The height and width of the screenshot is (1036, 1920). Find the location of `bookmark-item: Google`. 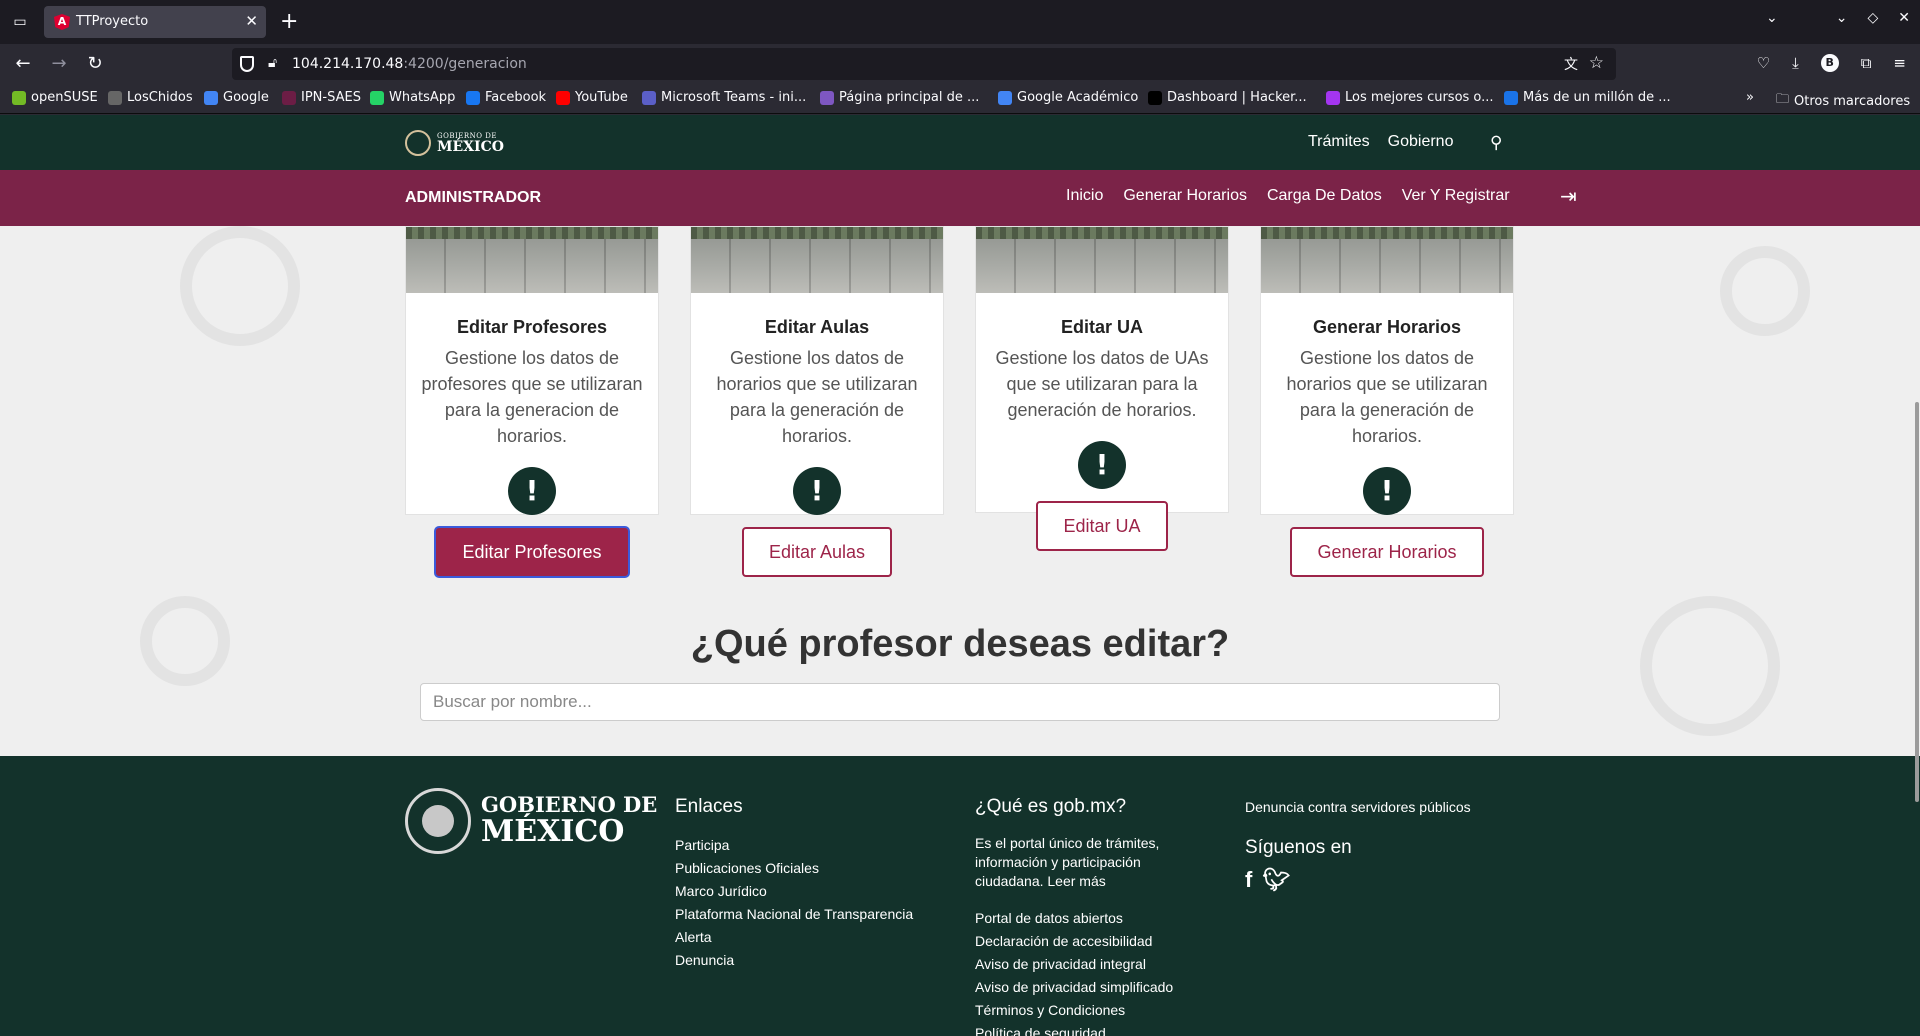

bookmark-item: Google is located at coordinates (236, 97).